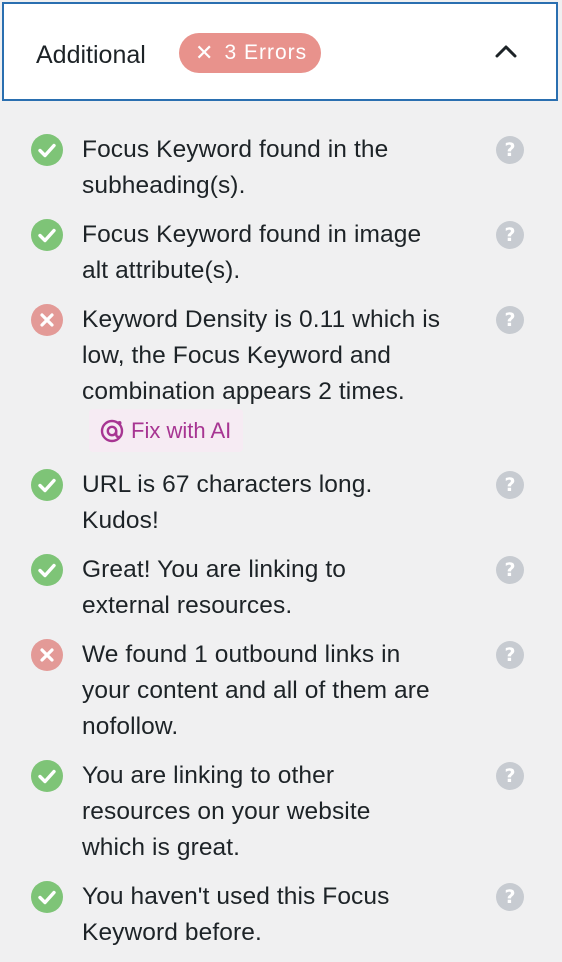  I want to click on list-item: URL is 67 characters long. Kudos! ?, so click(281, 503).